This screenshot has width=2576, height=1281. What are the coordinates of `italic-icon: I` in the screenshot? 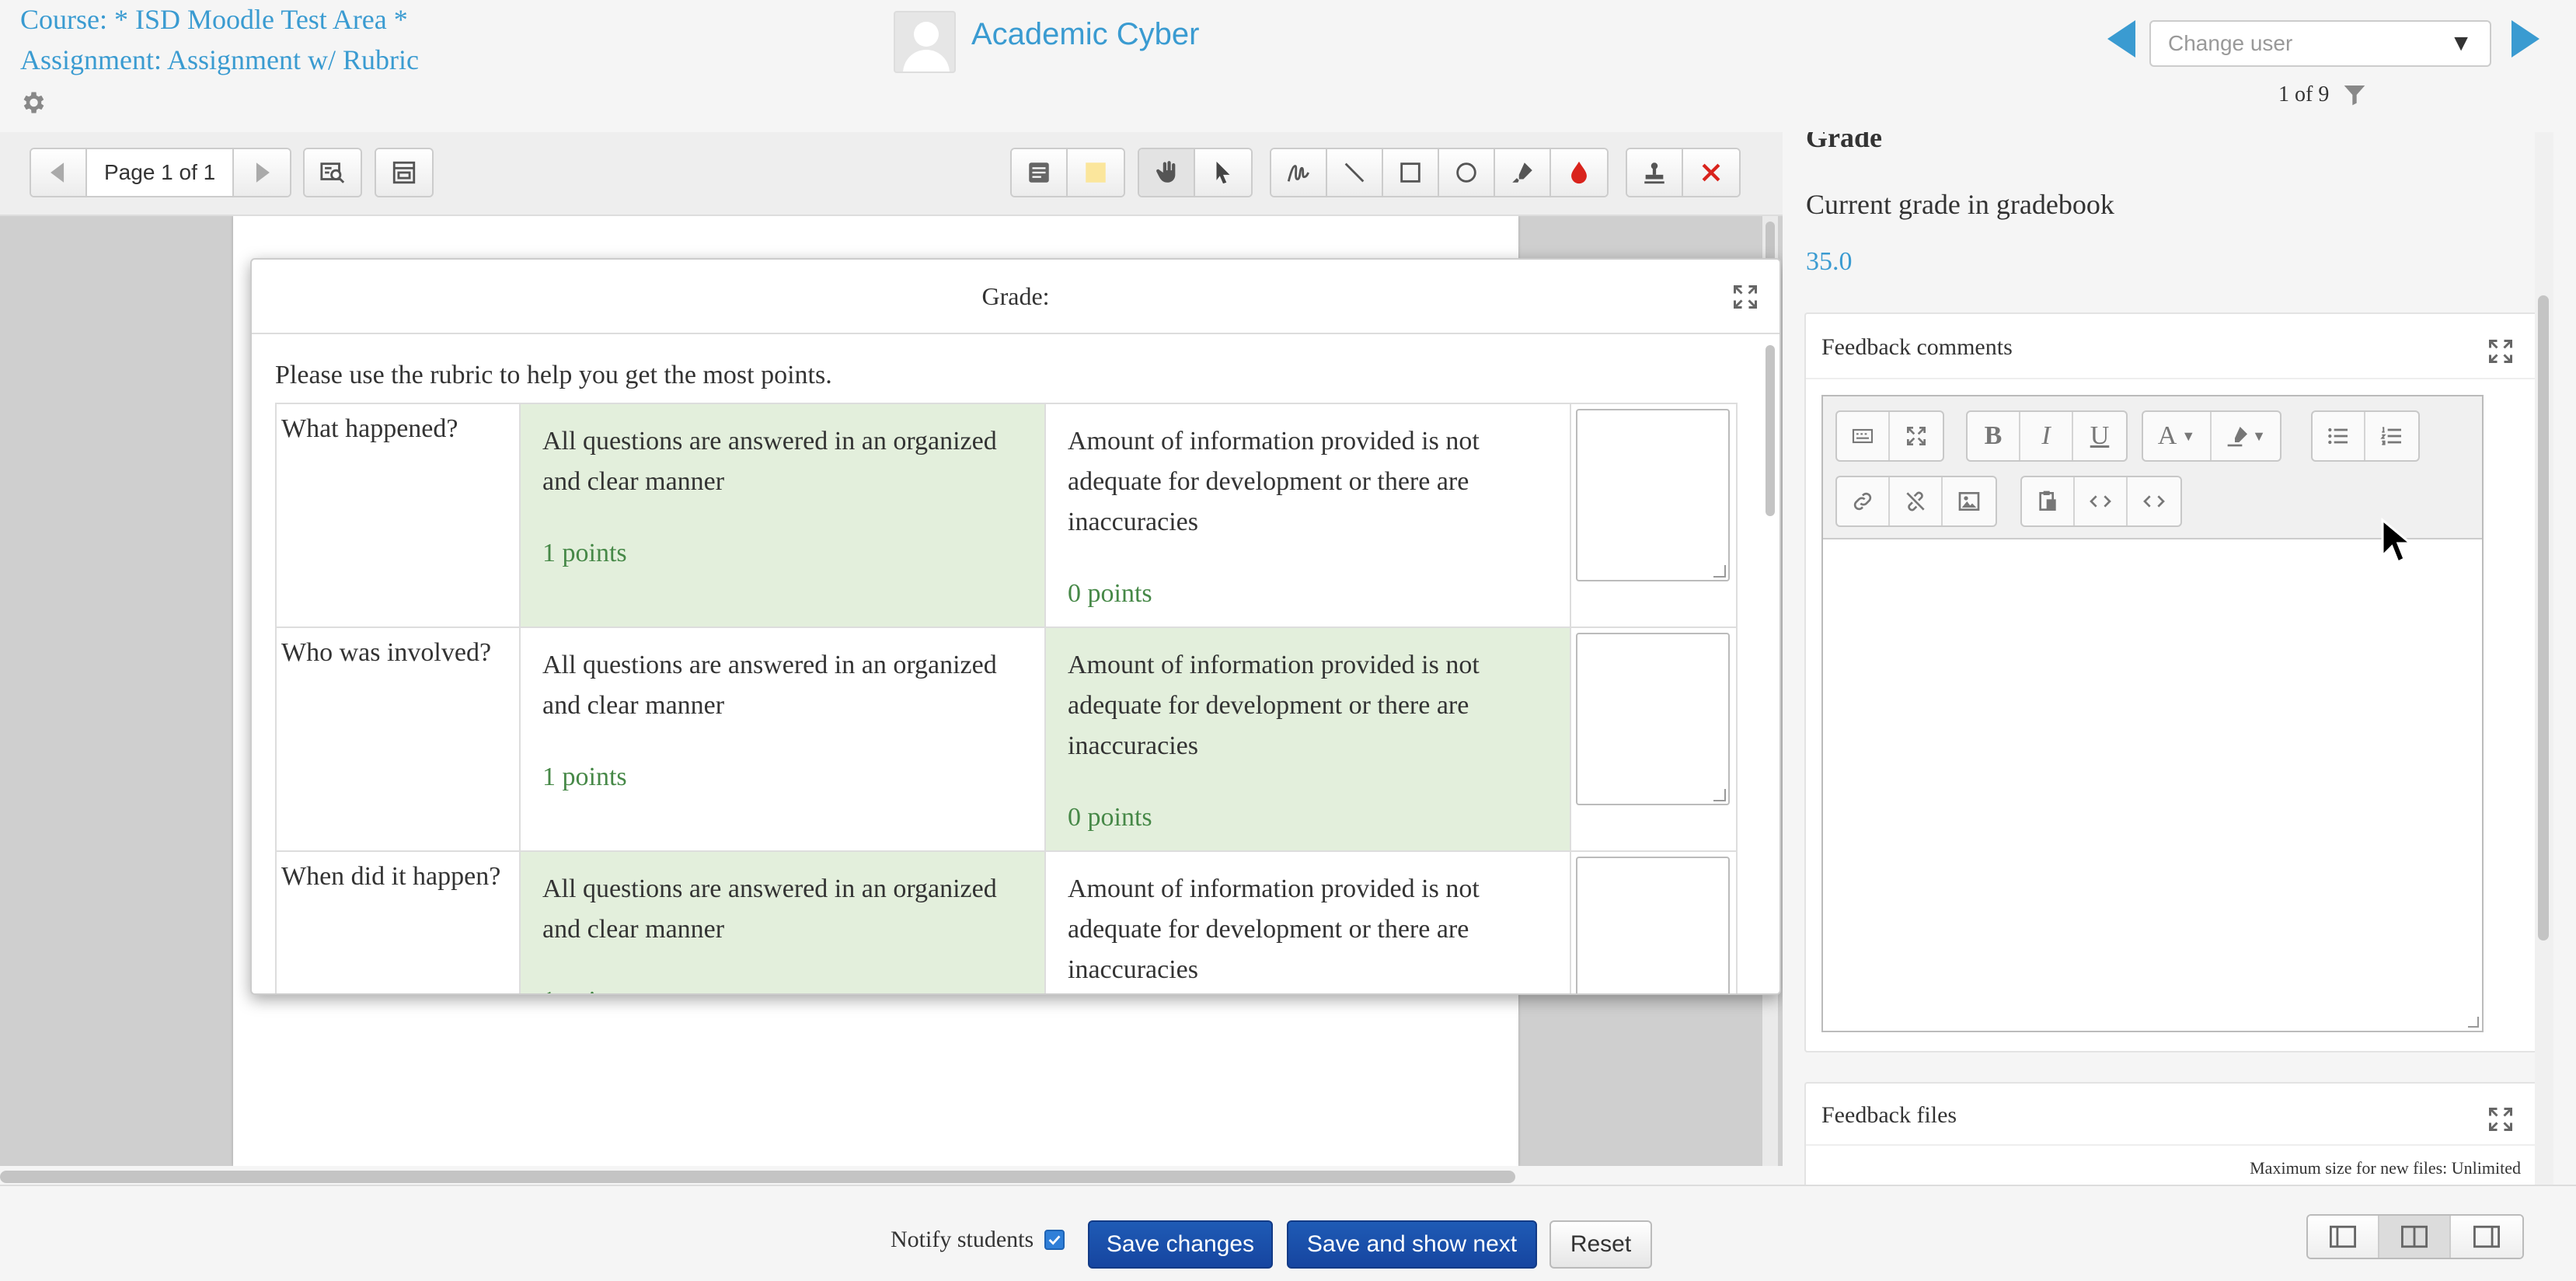 It's located at (2046, 436).